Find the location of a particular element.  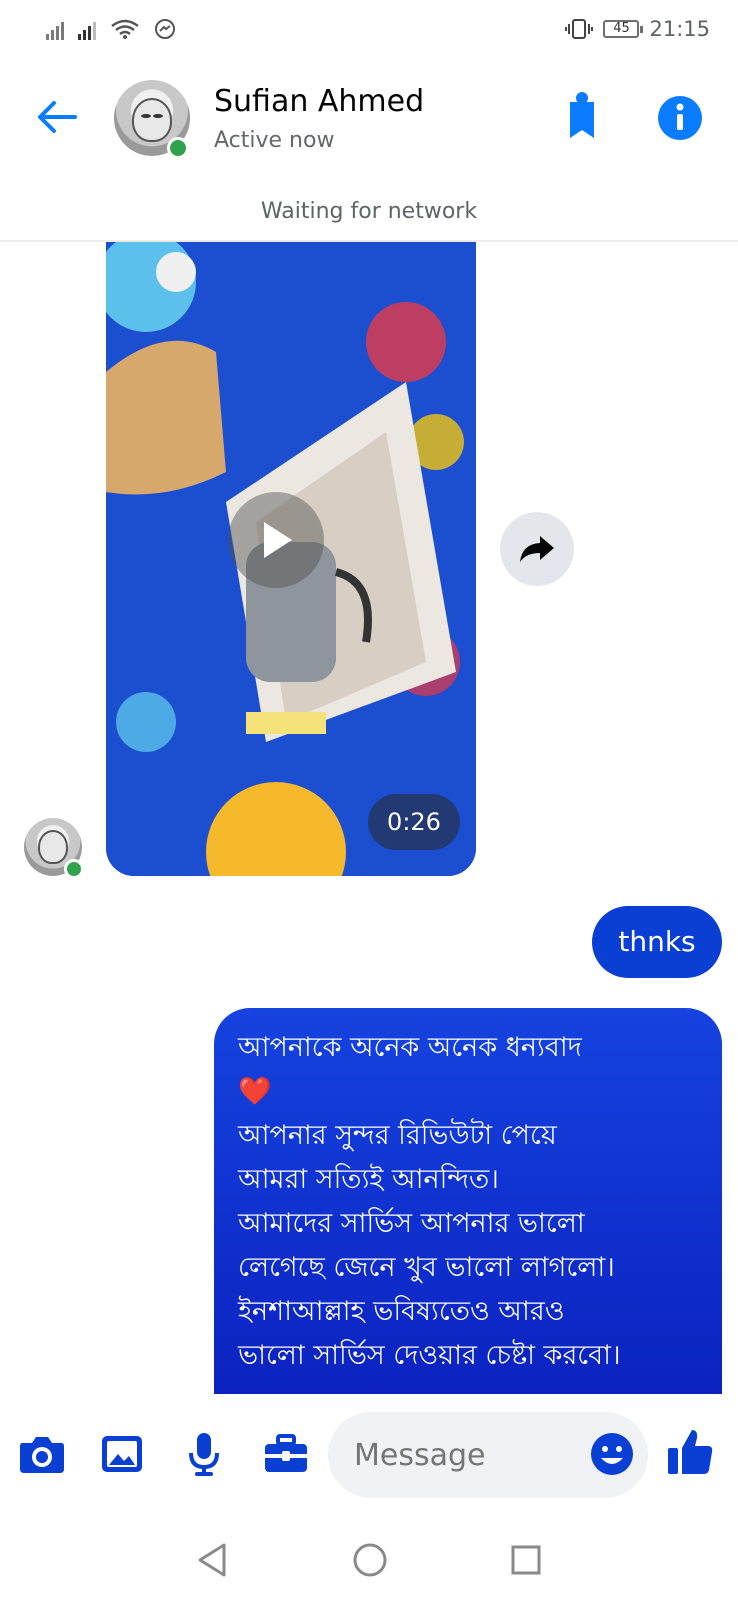

info-icon is located at coordinates (680, 118).